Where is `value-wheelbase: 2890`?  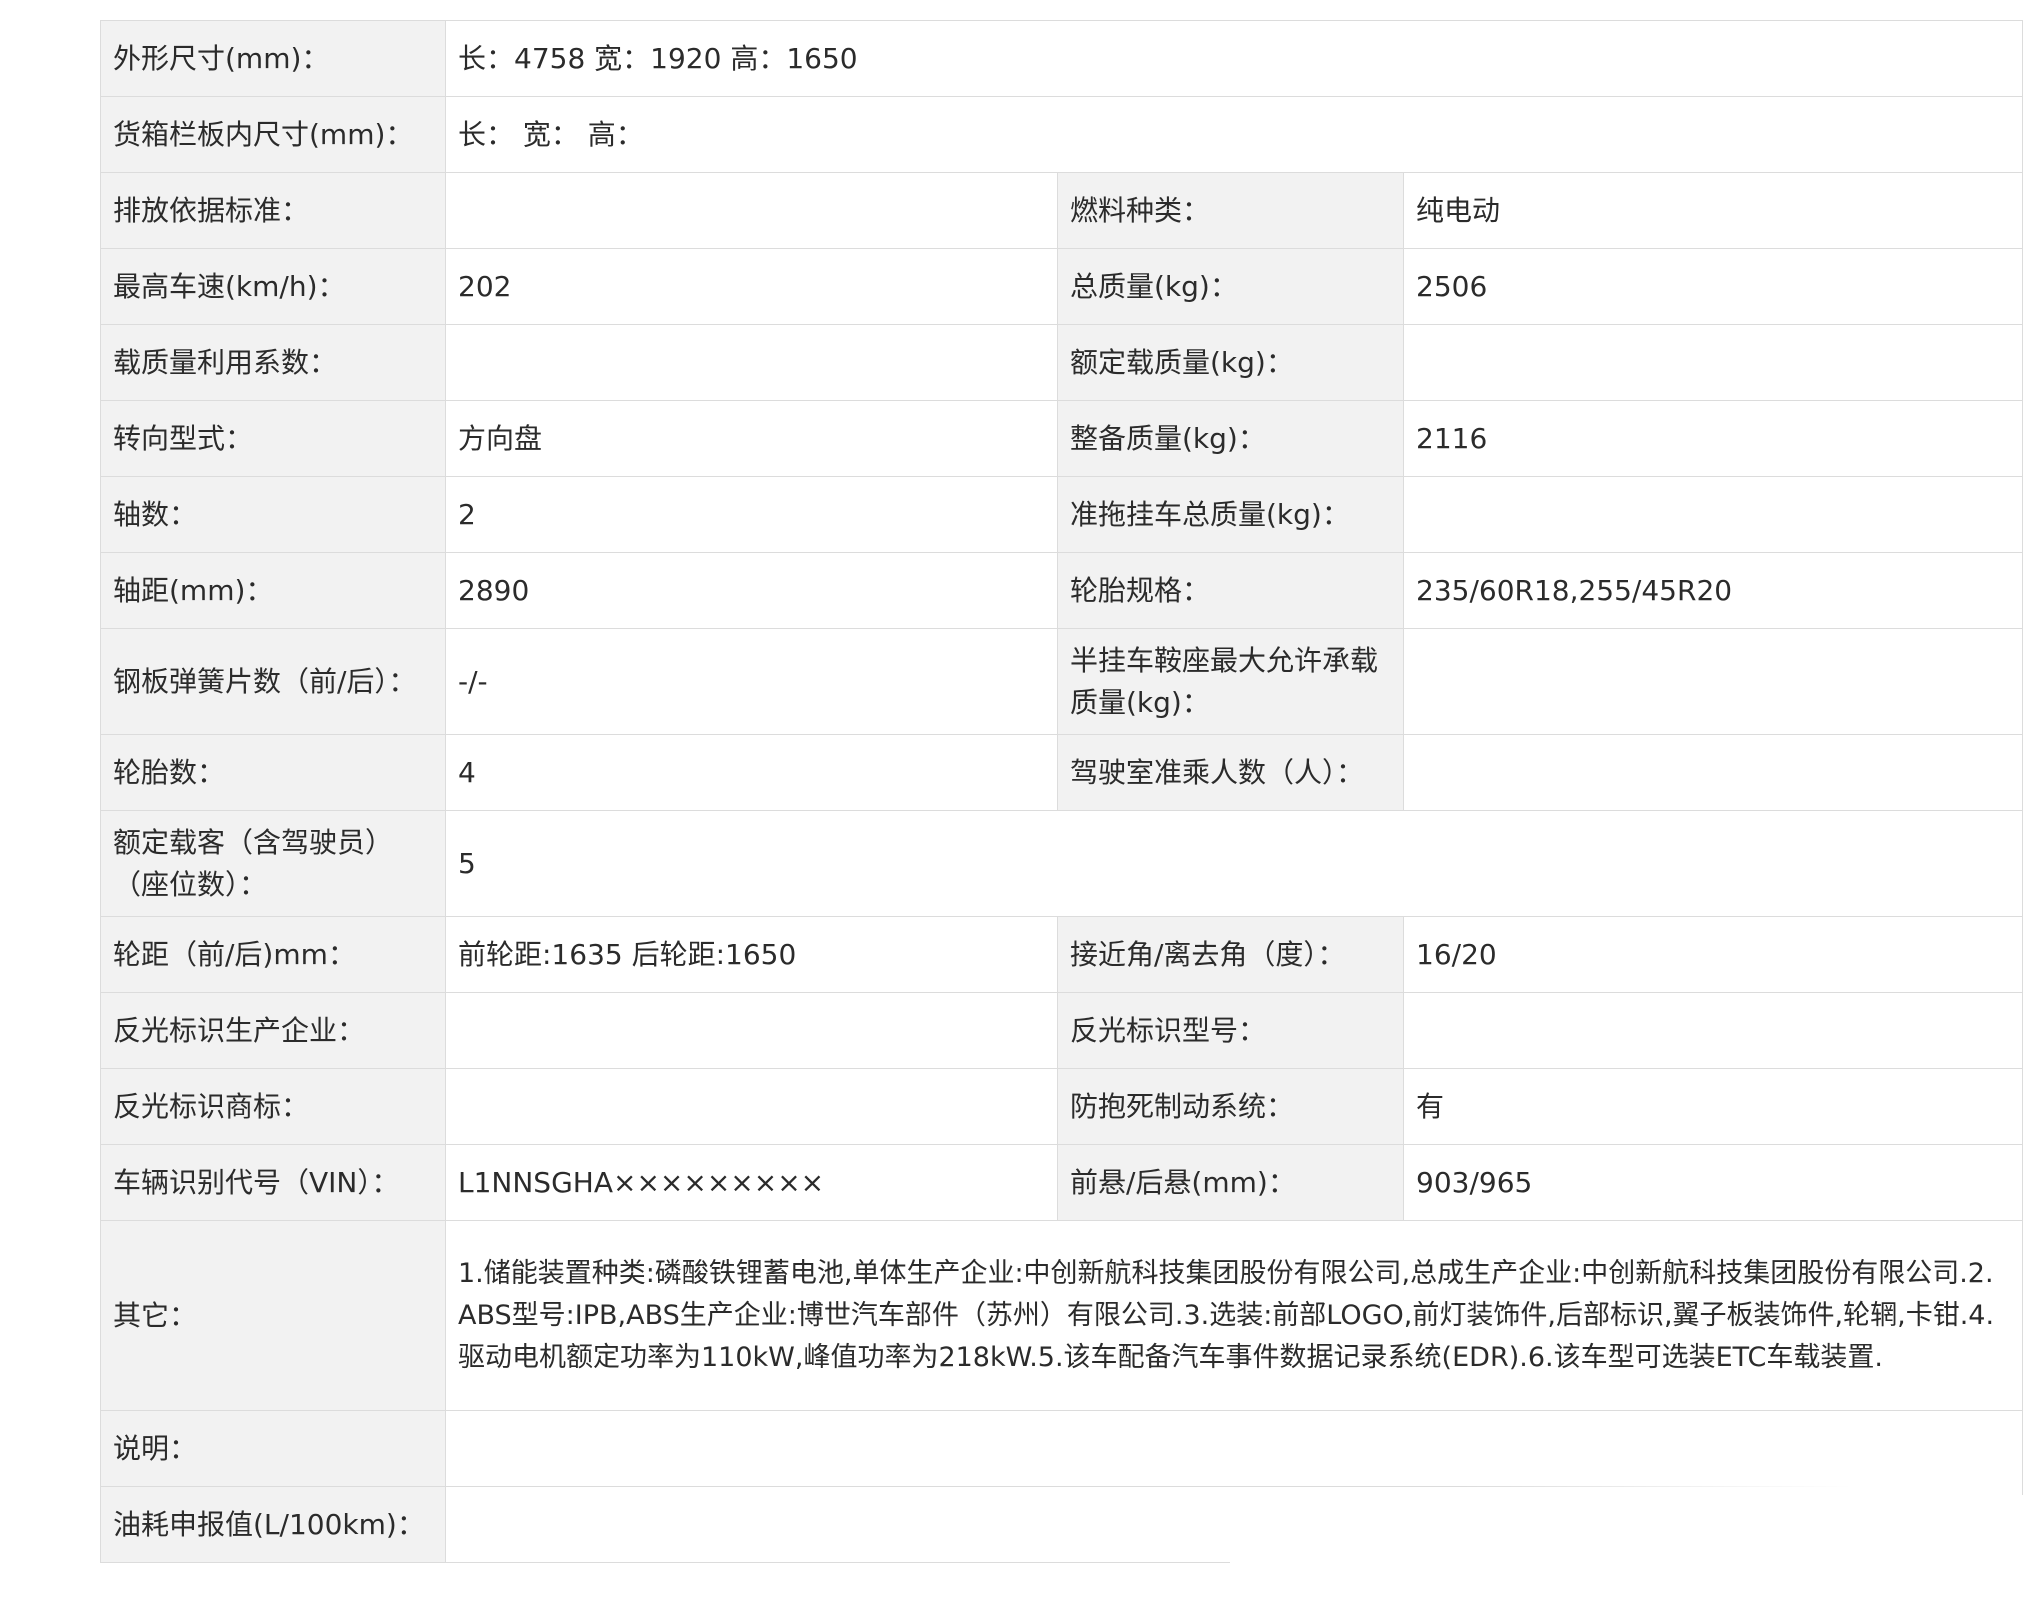 value-wheelbase: 2890 is located at coordinates (751, 590).